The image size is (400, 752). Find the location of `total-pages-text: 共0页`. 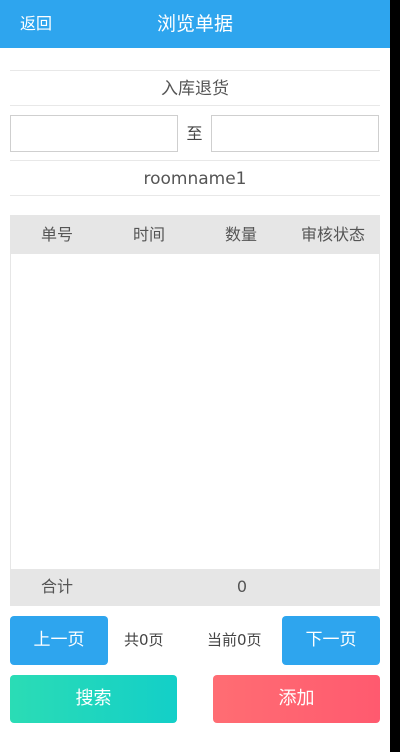

total-pages-text: 共0页 is located at coordinates (144, 640).